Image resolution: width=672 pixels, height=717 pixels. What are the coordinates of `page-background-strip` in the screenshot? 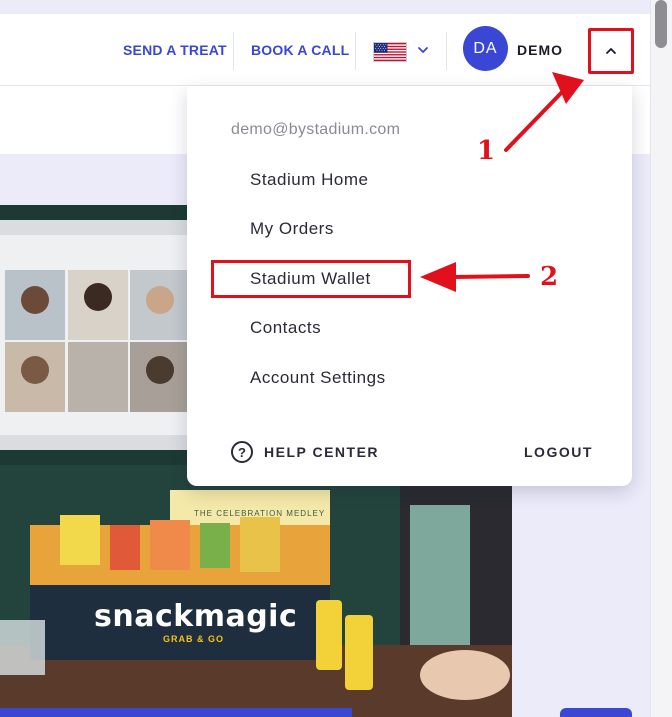 It's located at (325, 7).